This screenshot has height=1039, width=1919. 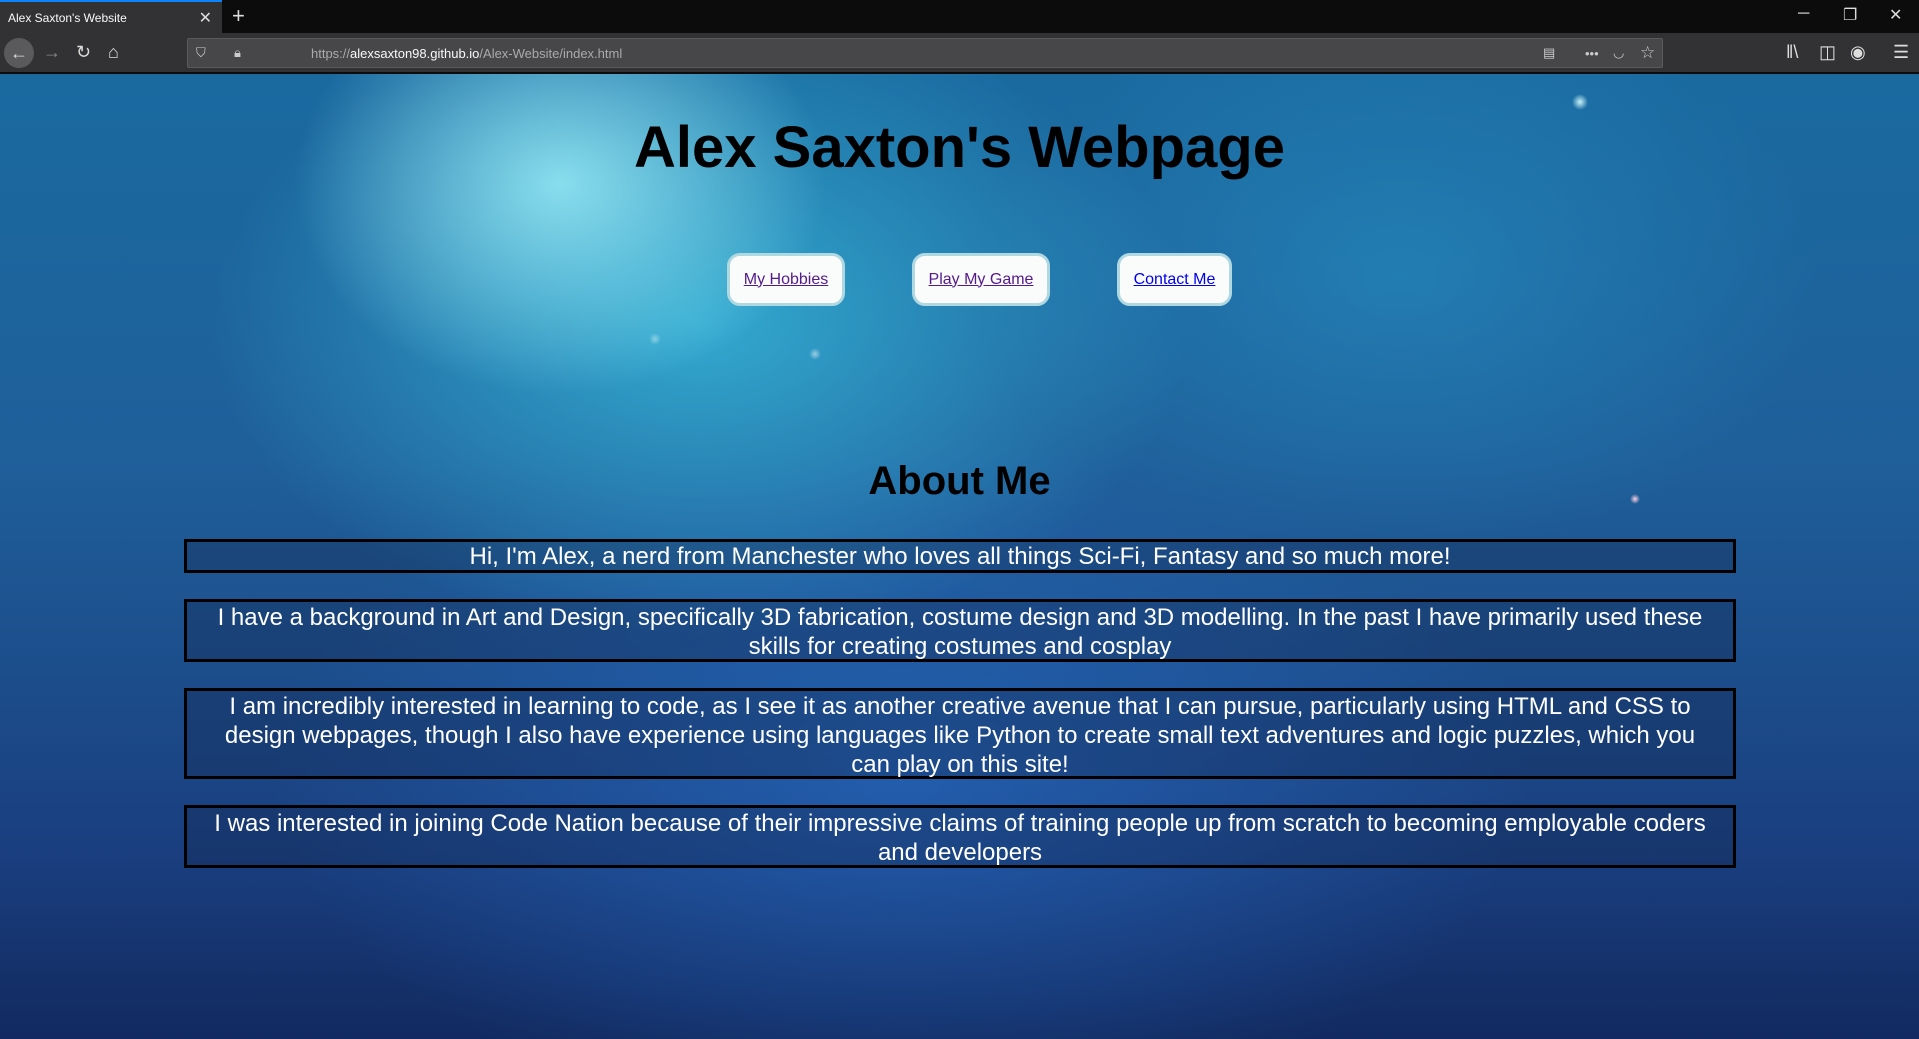 What do you see at coordinates (67, 17) in the screenshot?
I see `tab-title: Alex Saxton's Website` at bounding box center [67, 17].